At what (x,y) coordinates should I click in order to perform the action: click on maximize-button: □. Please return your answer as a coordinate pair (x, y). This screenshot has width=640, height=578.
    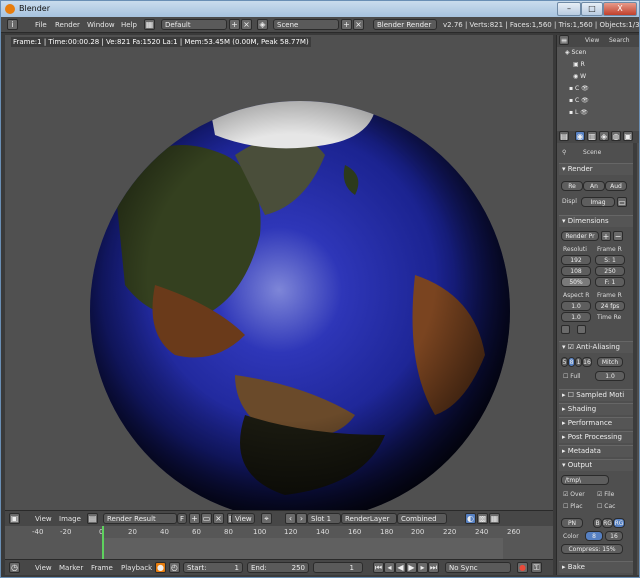
    Looking at the image, I should click on (592, 9).